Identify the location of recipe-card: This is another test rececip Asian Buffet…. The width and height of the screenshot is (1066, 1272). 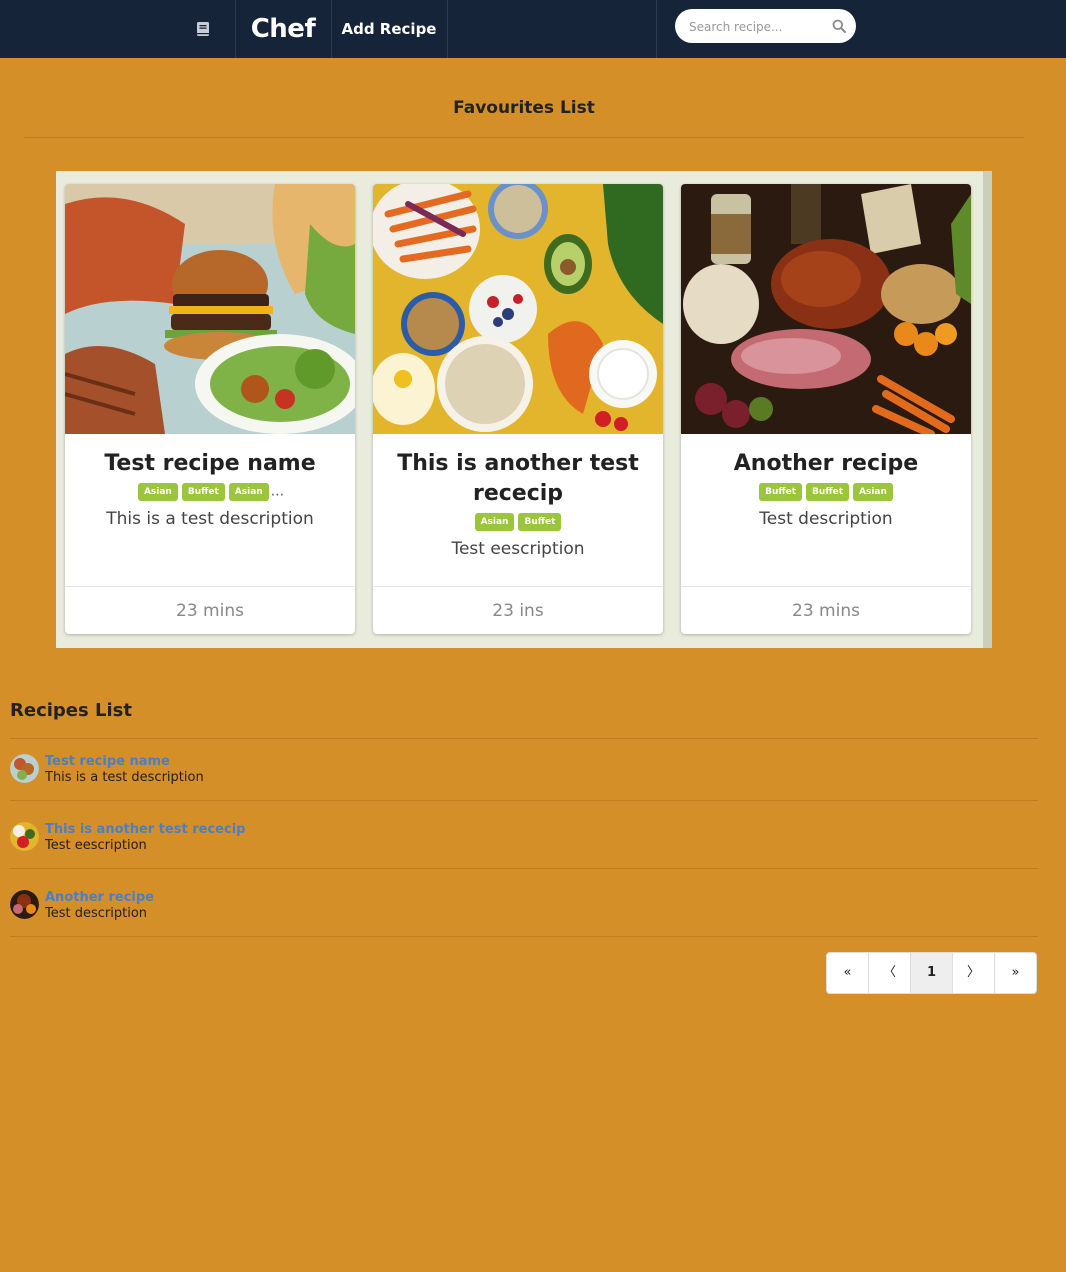
(518, 409).